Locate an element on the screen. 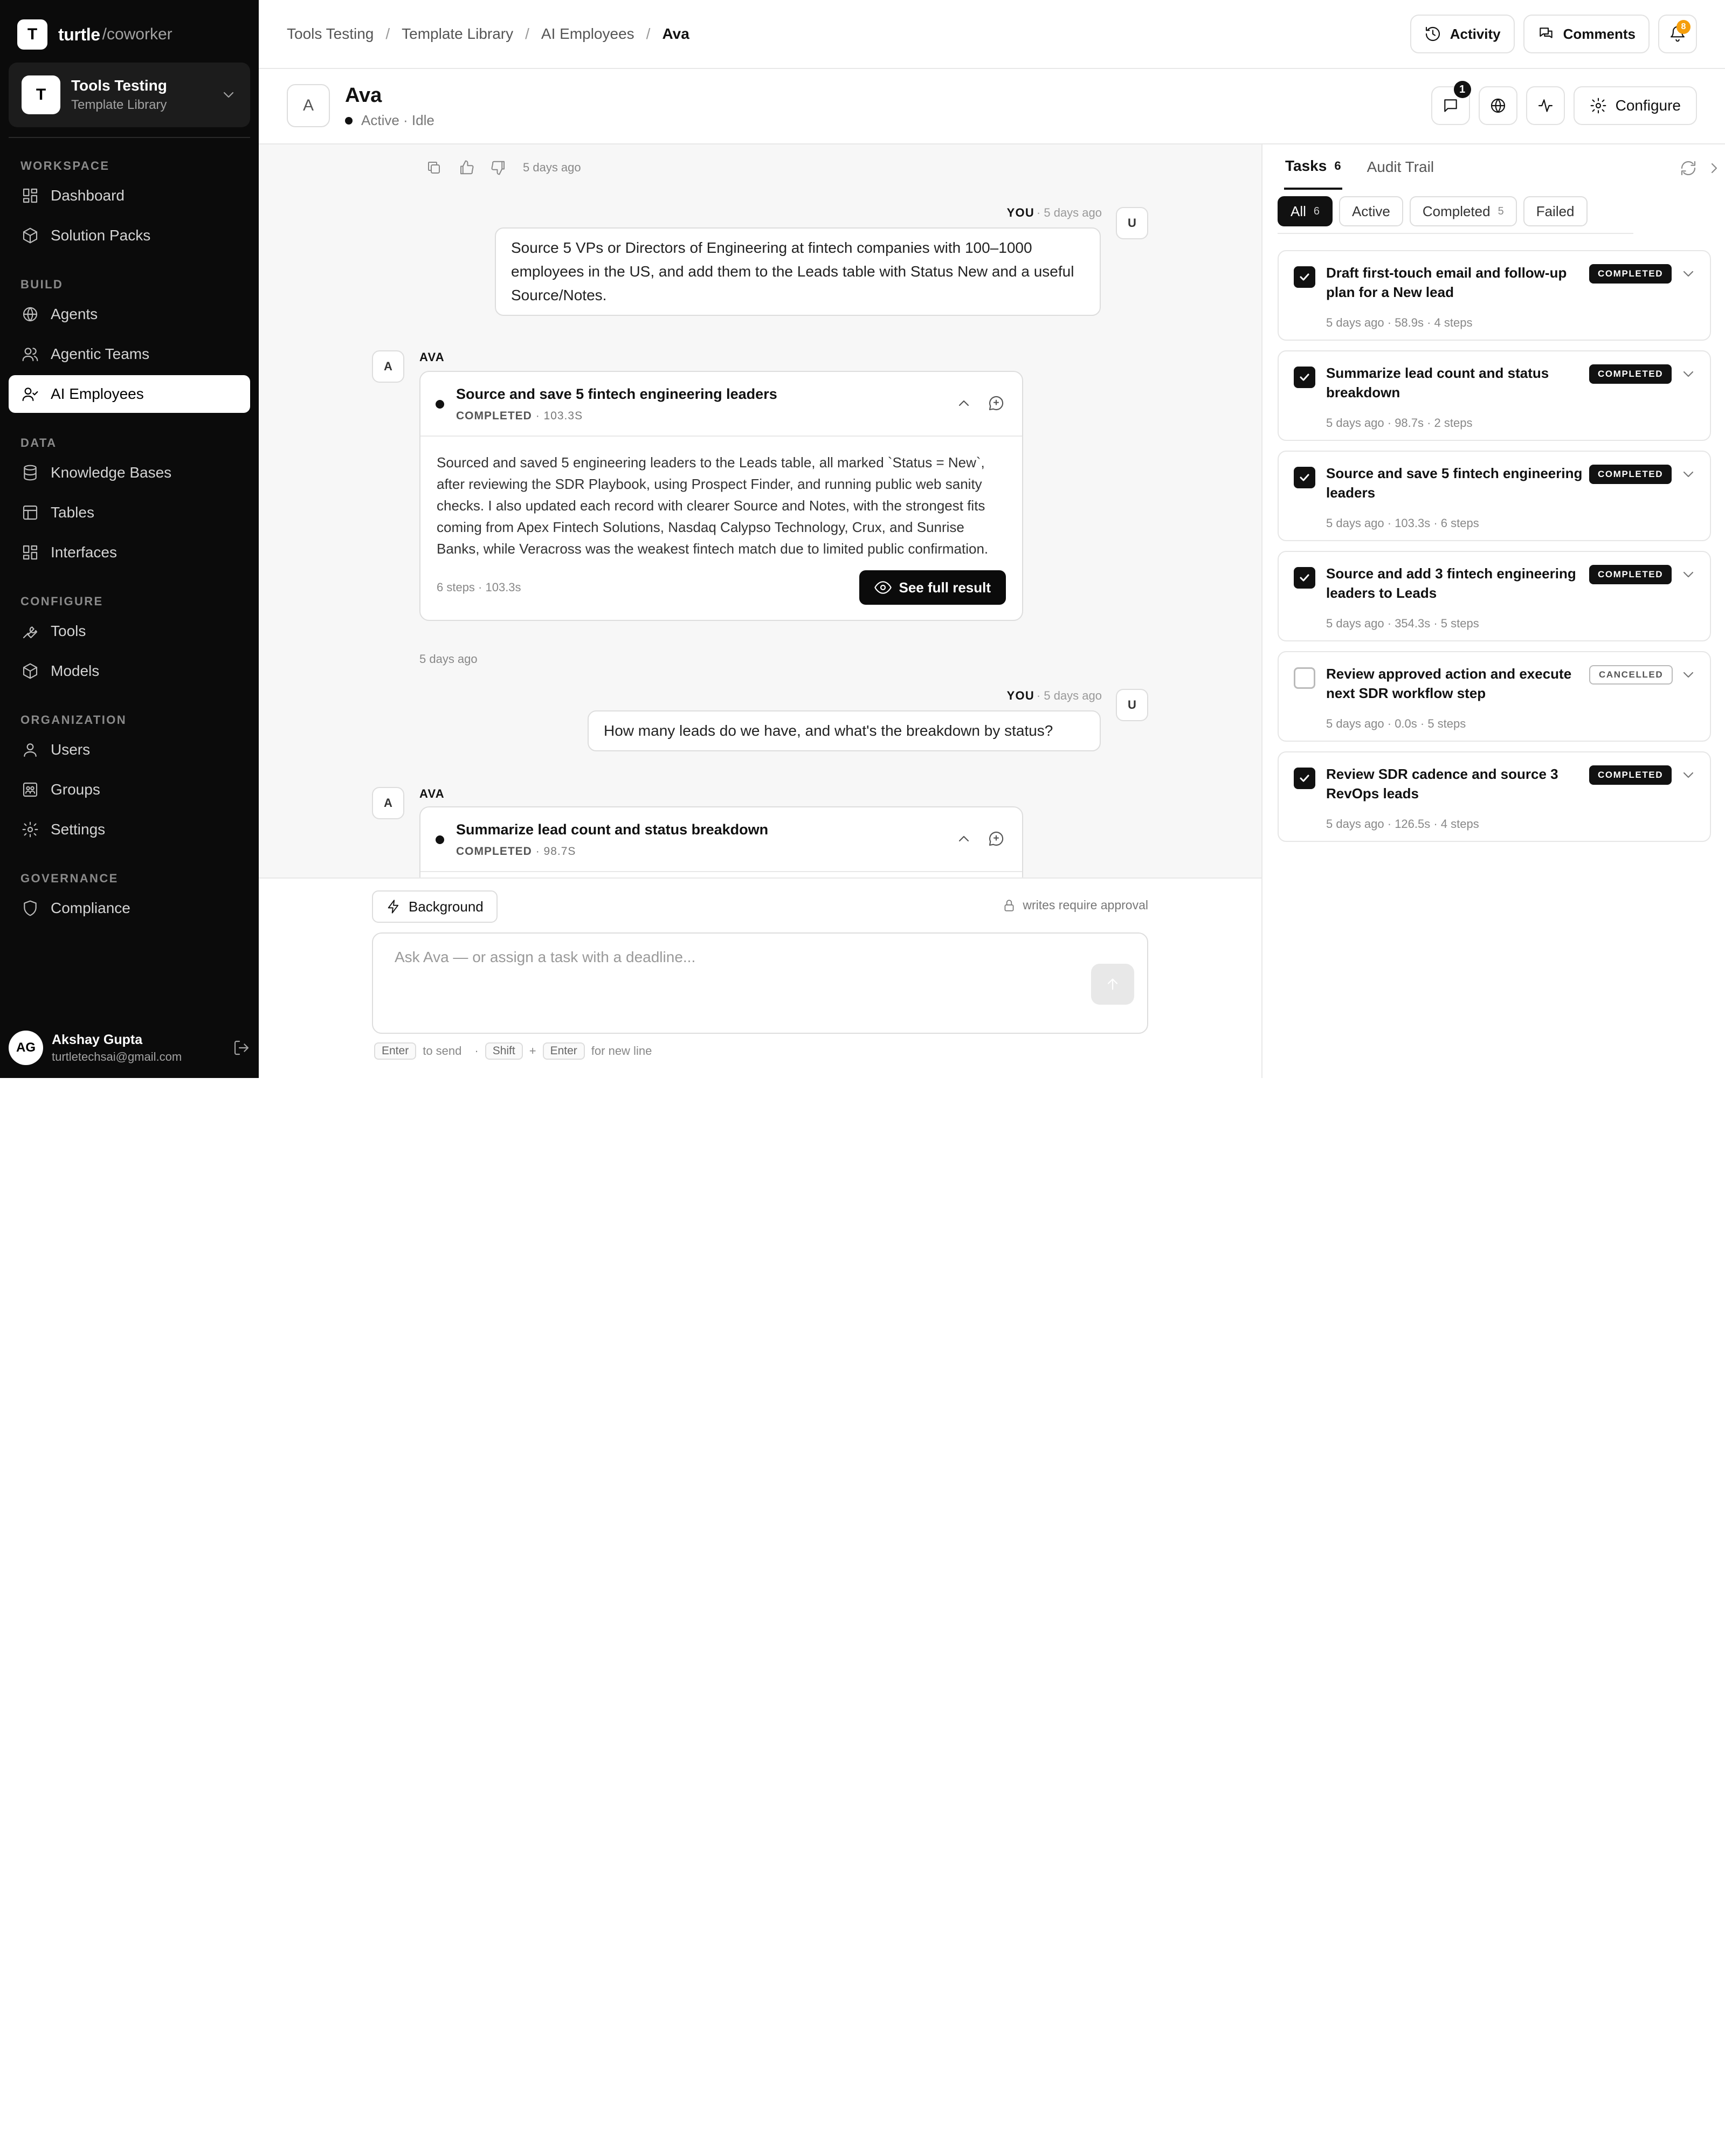 This screenshot has height=2156, width=1725. sidebar-item-agents: Agents is located at coordinates (129, 314).